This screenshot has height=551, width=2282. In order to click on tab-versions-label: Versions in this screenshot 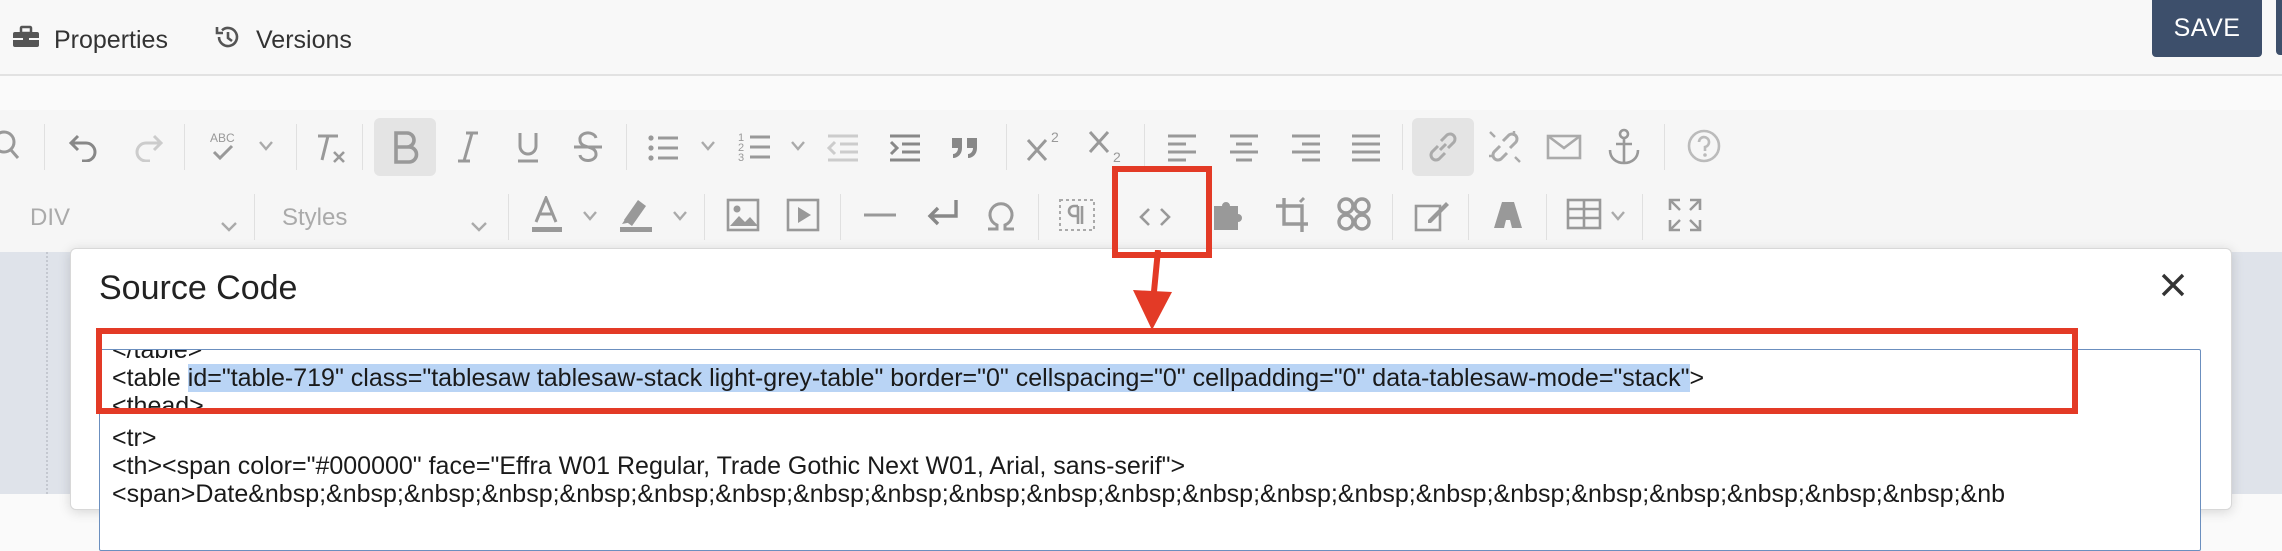, I will do `click(304, 39)`.